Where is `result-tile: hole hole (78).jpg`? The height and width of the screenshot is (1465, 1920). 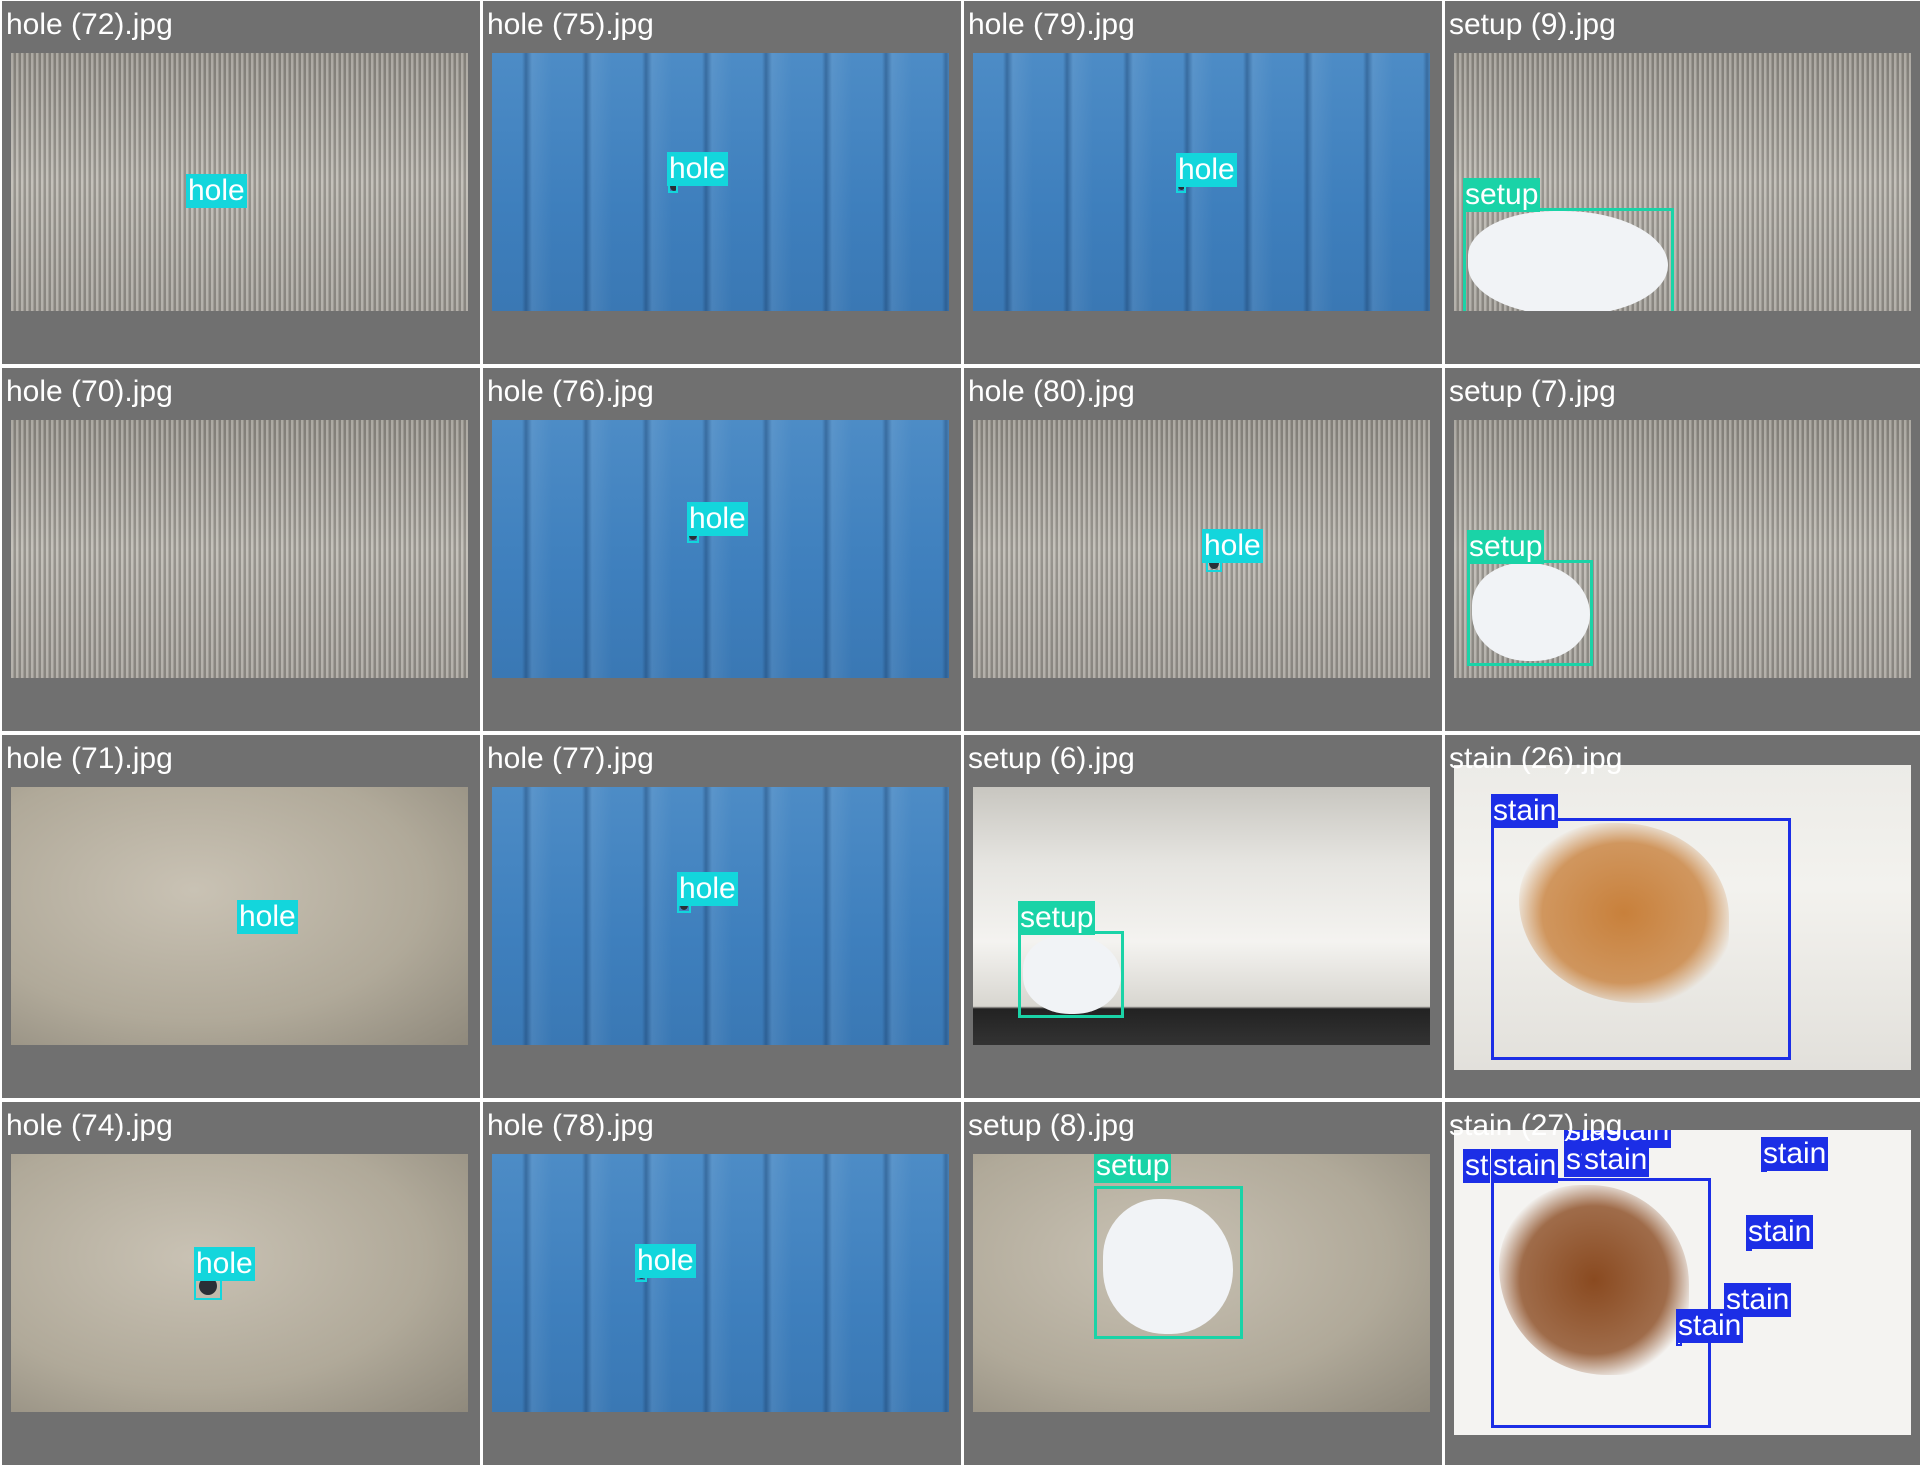 result-tile: hole hole (78).jpg is located at coordinates (722, 1283).